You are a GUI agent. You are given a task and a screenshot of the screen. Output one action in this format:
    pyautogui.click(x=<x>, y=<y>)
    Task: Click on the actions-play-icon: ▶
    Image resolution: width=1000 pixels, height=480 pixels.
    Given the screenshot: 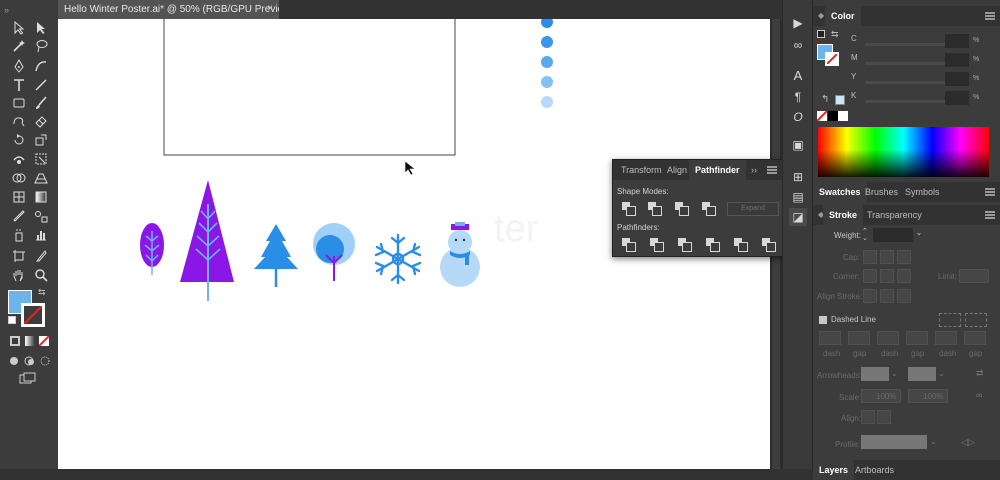 What is the action you would take?
    pyautogui.click(x=798, y=23)
    